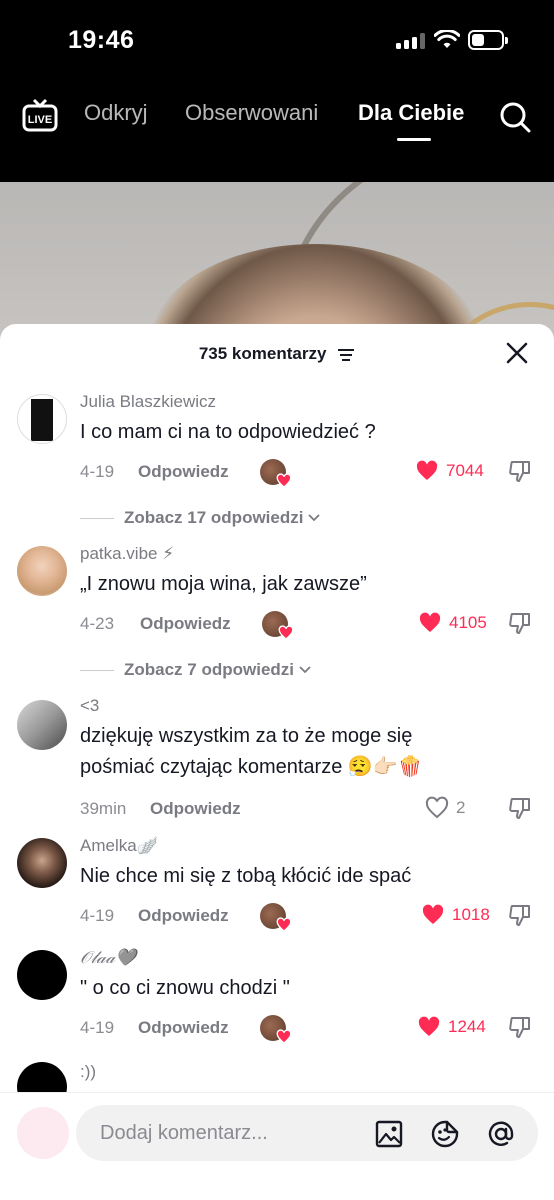  I want to click on comment-count-row: 735 komentarzy, so click(277, 354).